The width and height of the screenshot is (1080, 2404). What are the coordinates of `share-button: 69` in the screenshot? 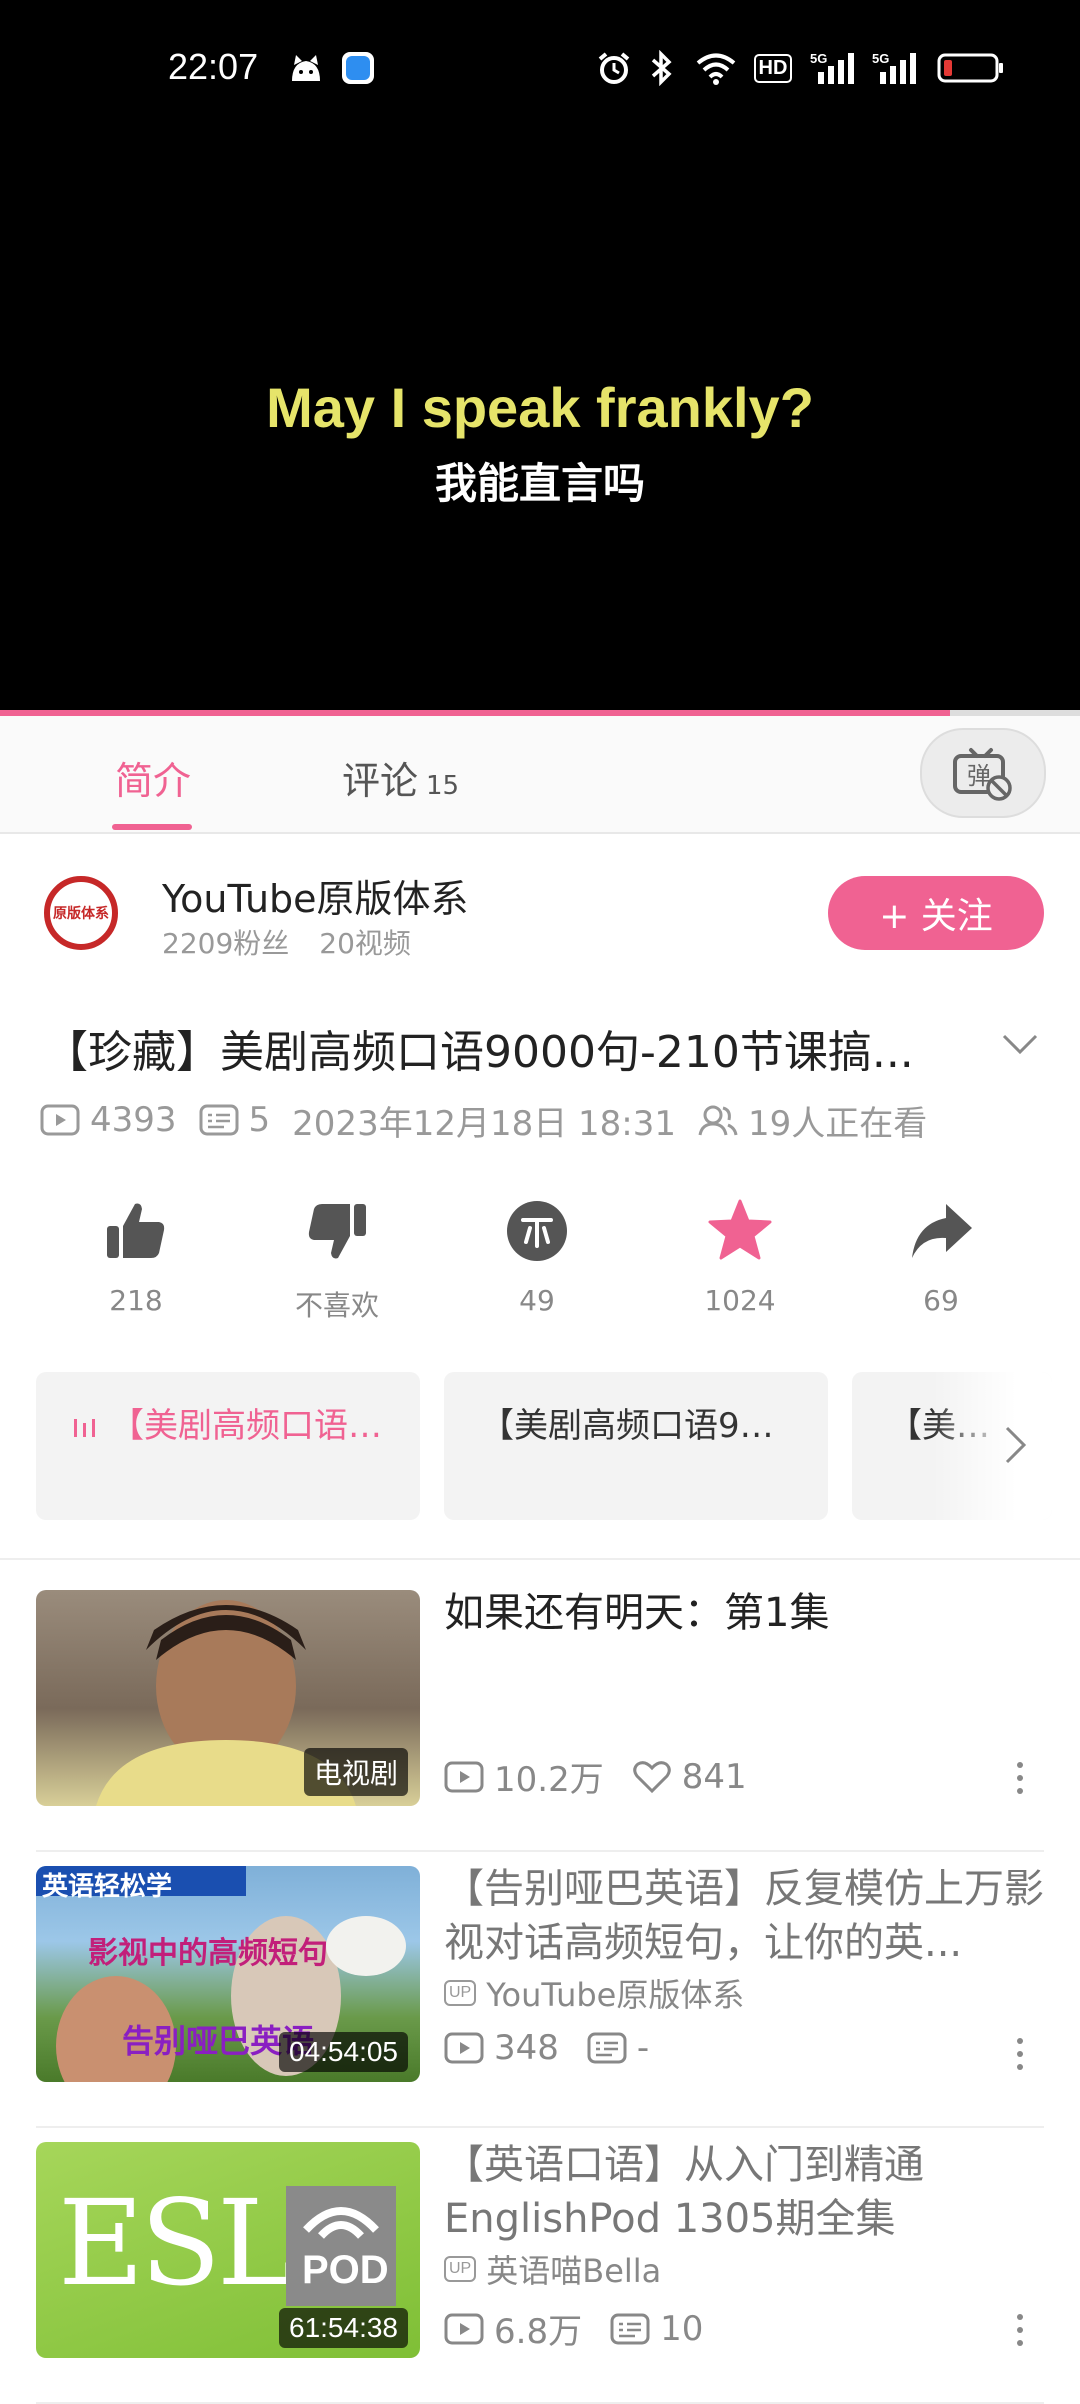 It's located at (941, 1257).